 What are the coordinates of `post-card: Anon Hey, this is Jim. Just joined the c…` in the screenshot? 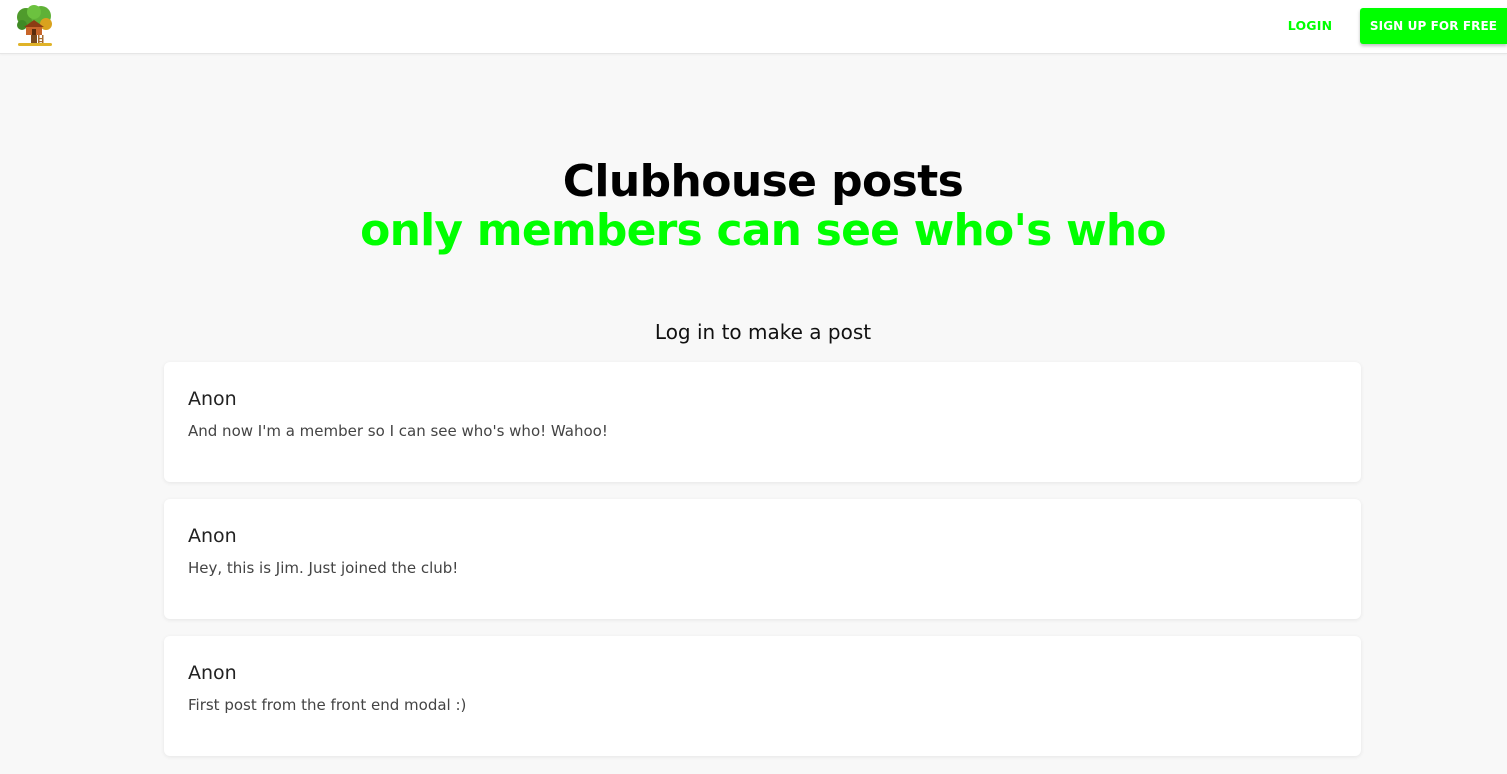 It's located at (762, 559).